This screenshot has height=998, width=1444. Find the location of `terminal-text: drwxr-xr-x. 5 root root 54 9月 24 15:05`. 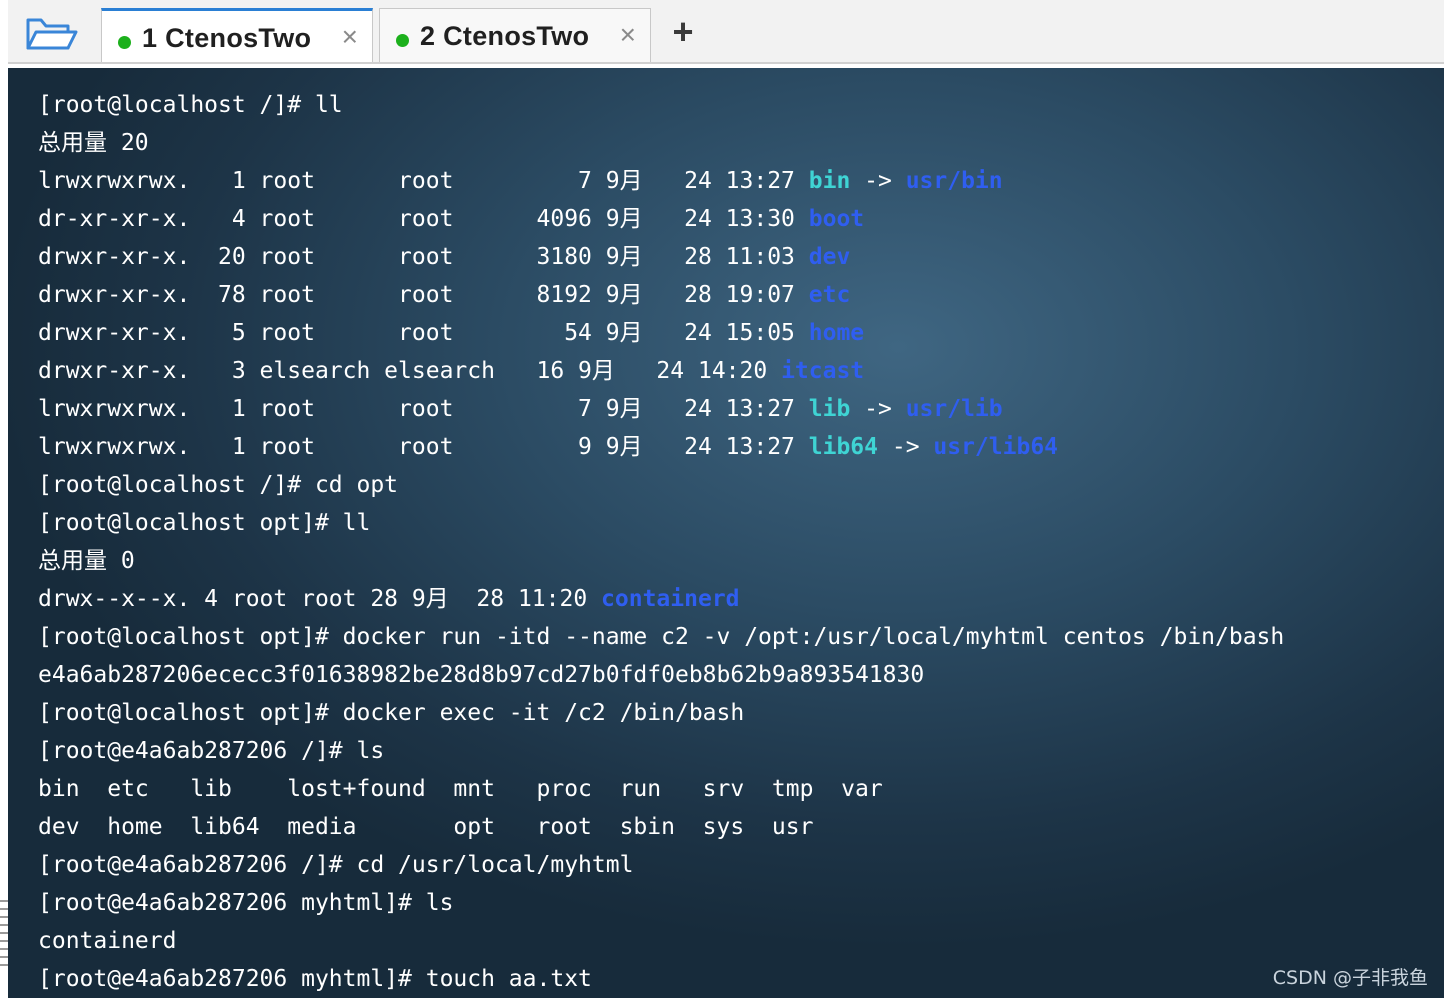

terminal-text: drwxr-xr-x. 5 root root 54 9月 24 15:05 is located at coordinates (423, 333).